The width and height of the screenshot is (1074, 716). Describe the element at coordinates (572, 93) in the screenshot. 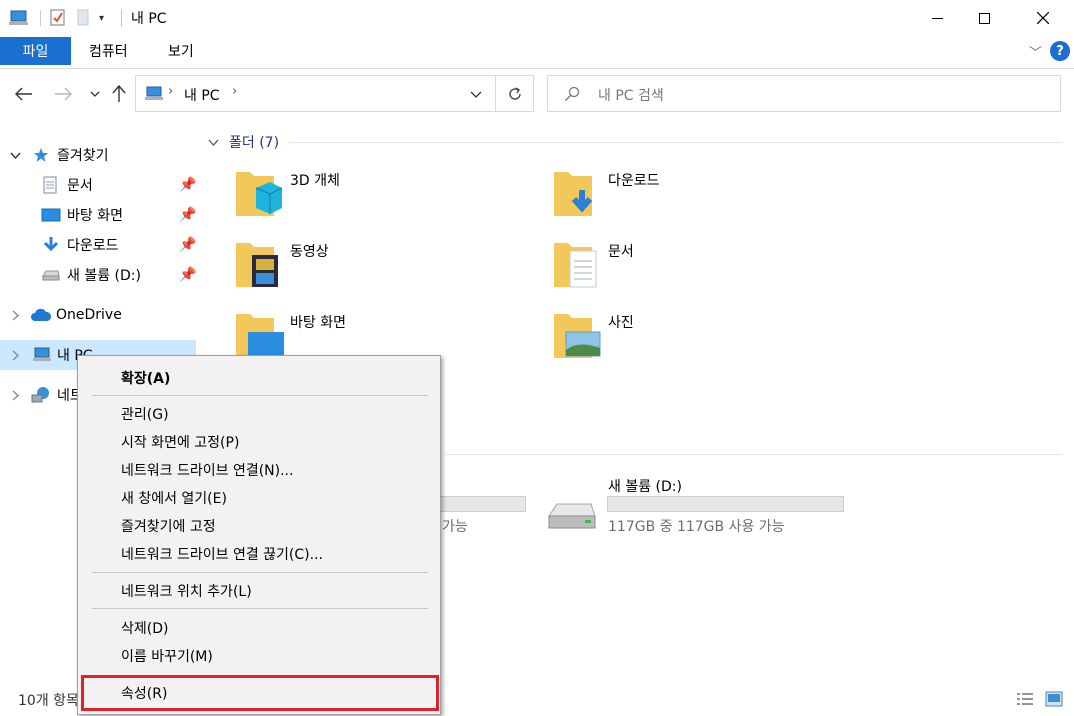

I see `search-icon` at that location.